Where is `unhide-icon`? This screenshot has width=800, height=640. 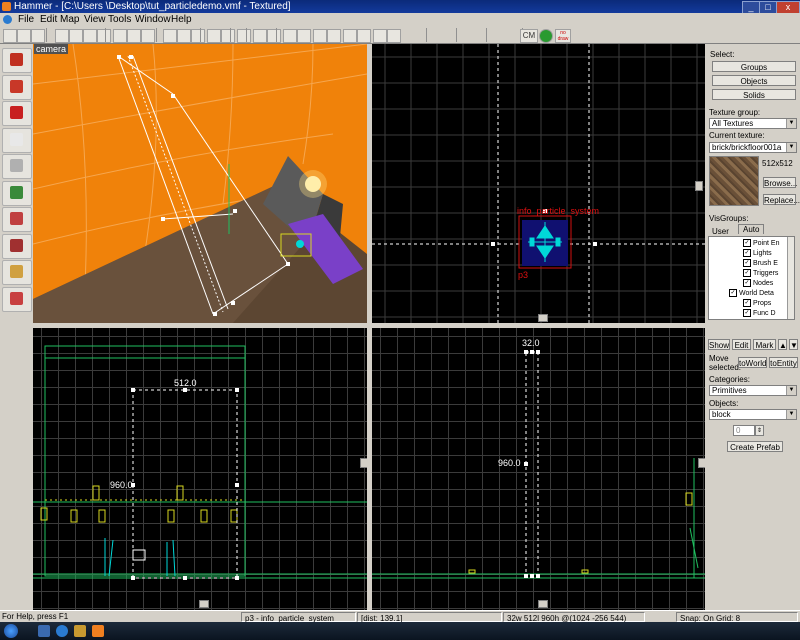 unhide-icon is located at coordinates (134, 36).